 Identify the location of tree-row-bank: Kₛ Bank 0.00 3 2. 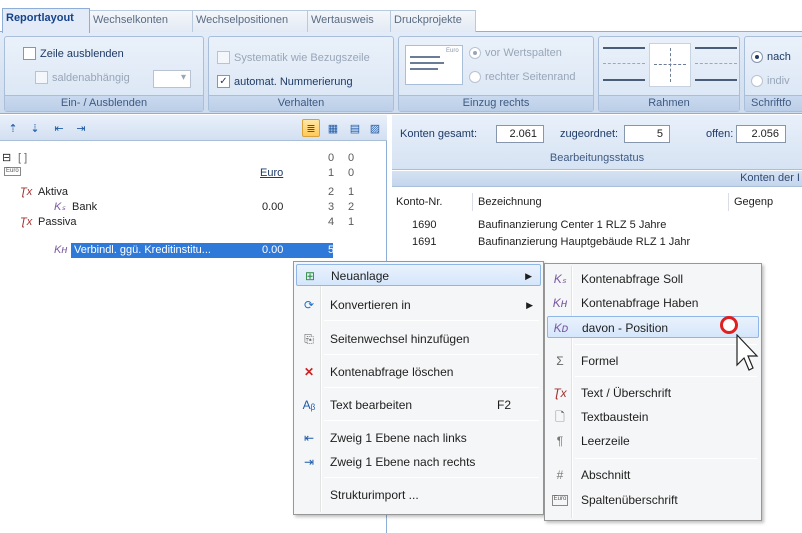
(193, 207).